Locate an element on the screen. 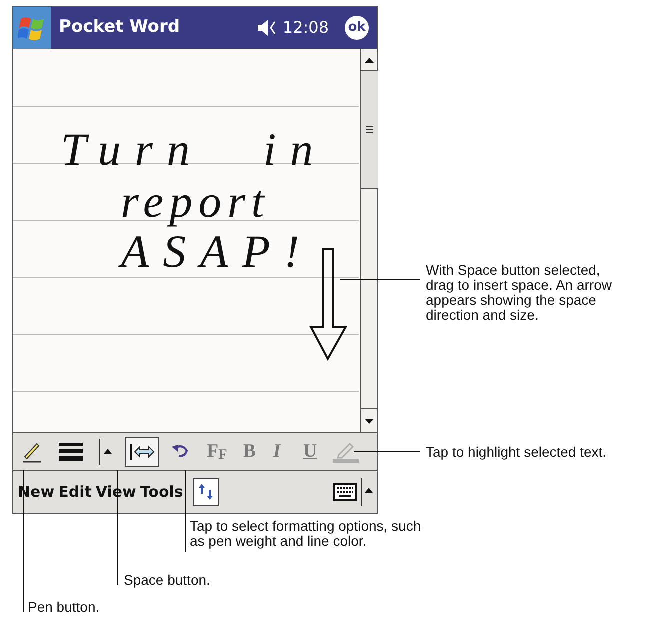 Image resolution: width=659 pixels, height=620 pixels. scrollbar is located at coordinates (368, 240).